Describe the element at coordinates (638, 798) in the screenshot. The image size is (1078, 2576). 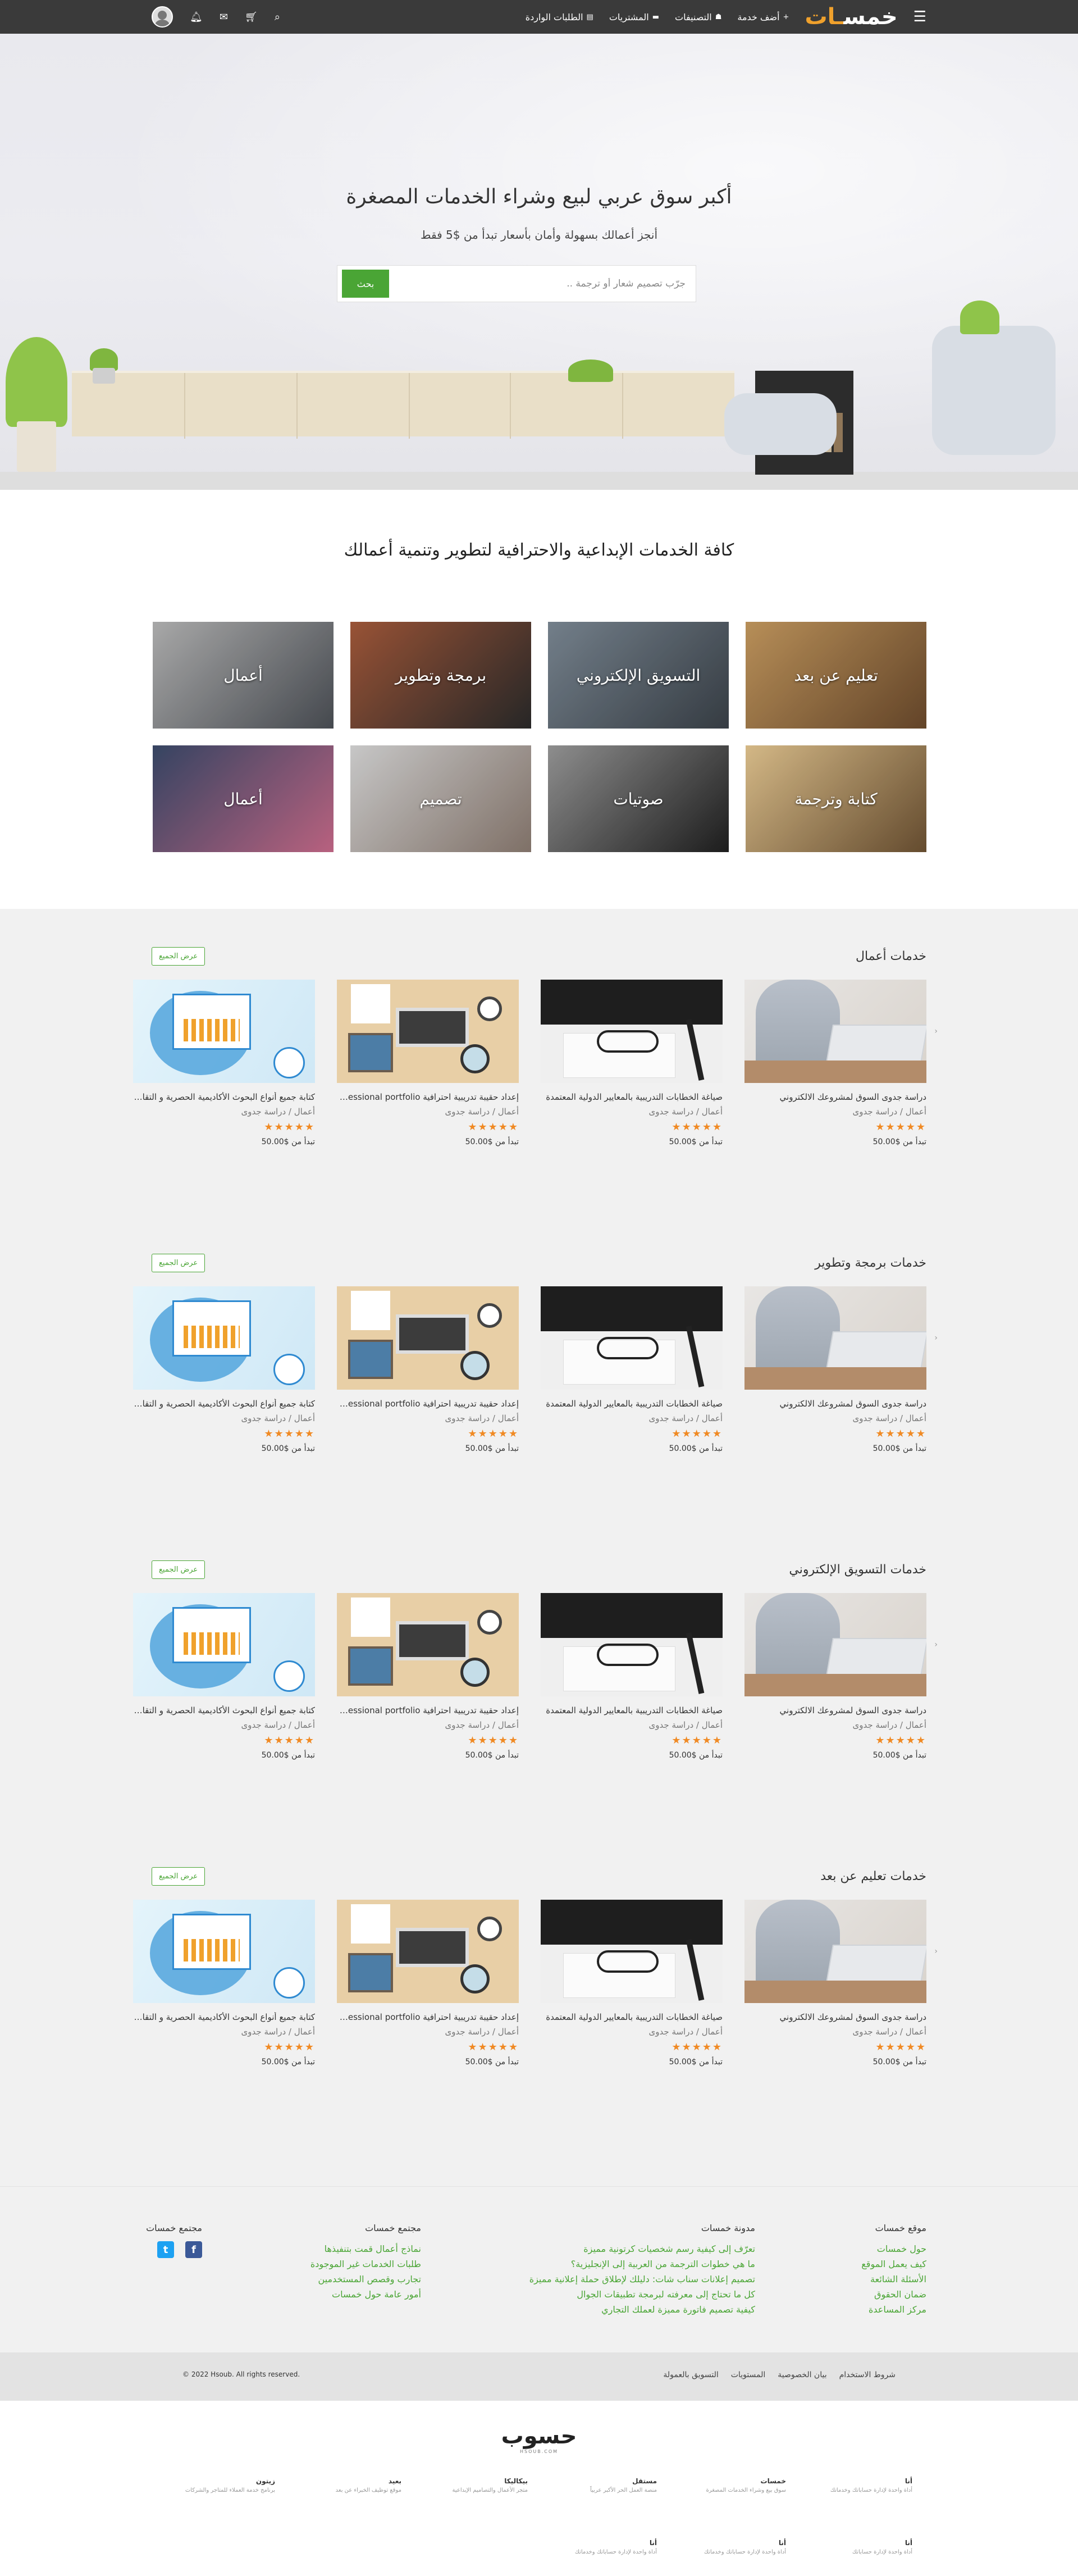
I see `category-audio: صوتيات` at that location.